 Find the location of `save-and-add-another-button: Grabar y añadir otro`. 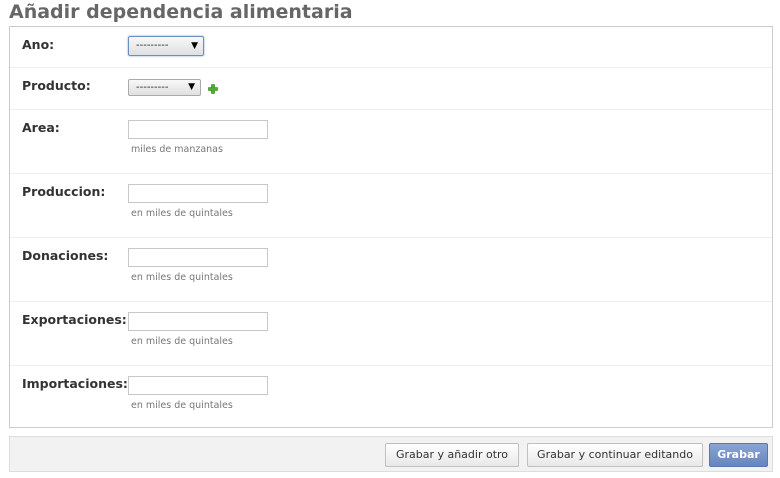

save-and-add-another-button: Grabar y añadir otro is located at coordinates (452, 455).